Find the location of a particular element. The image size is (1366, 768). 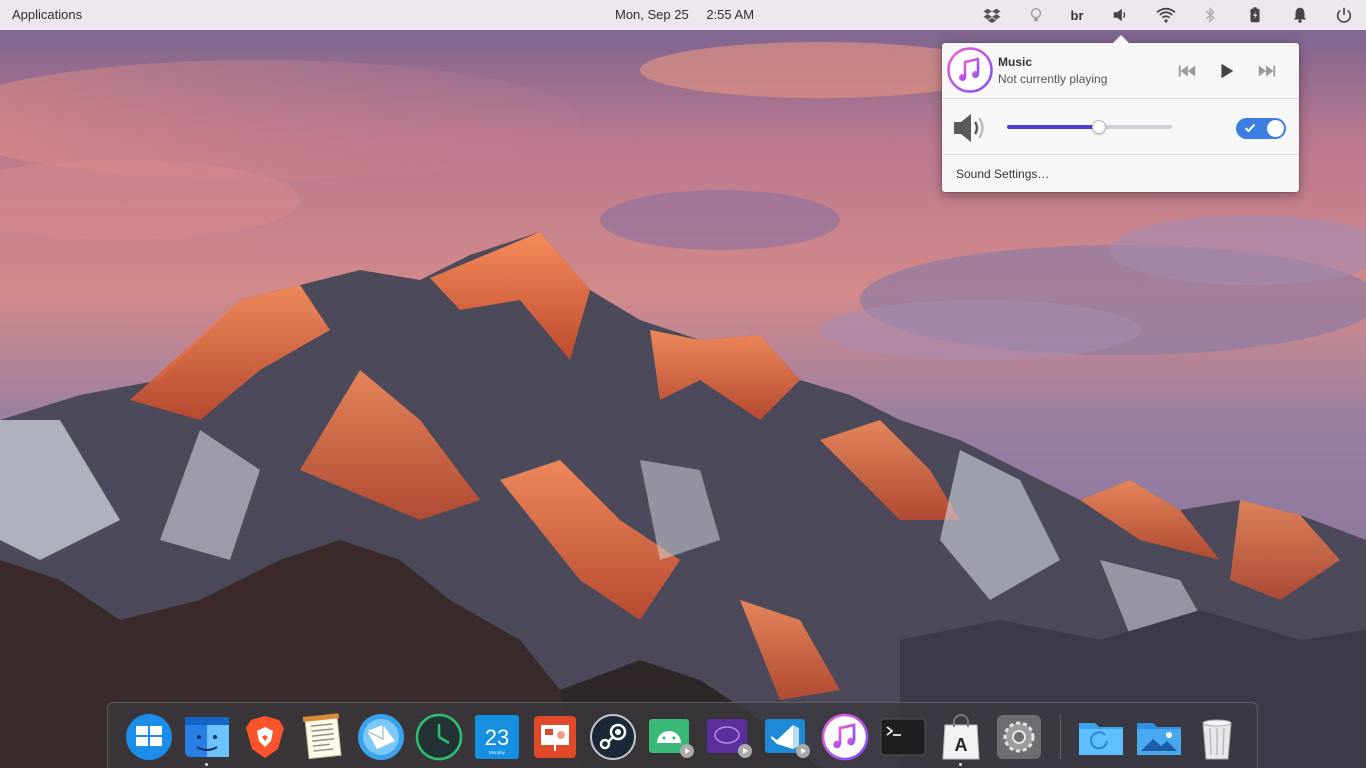

top-panel: Applications Mon, Sep 25 2:55 AM br is located at coordinates (683, 15).